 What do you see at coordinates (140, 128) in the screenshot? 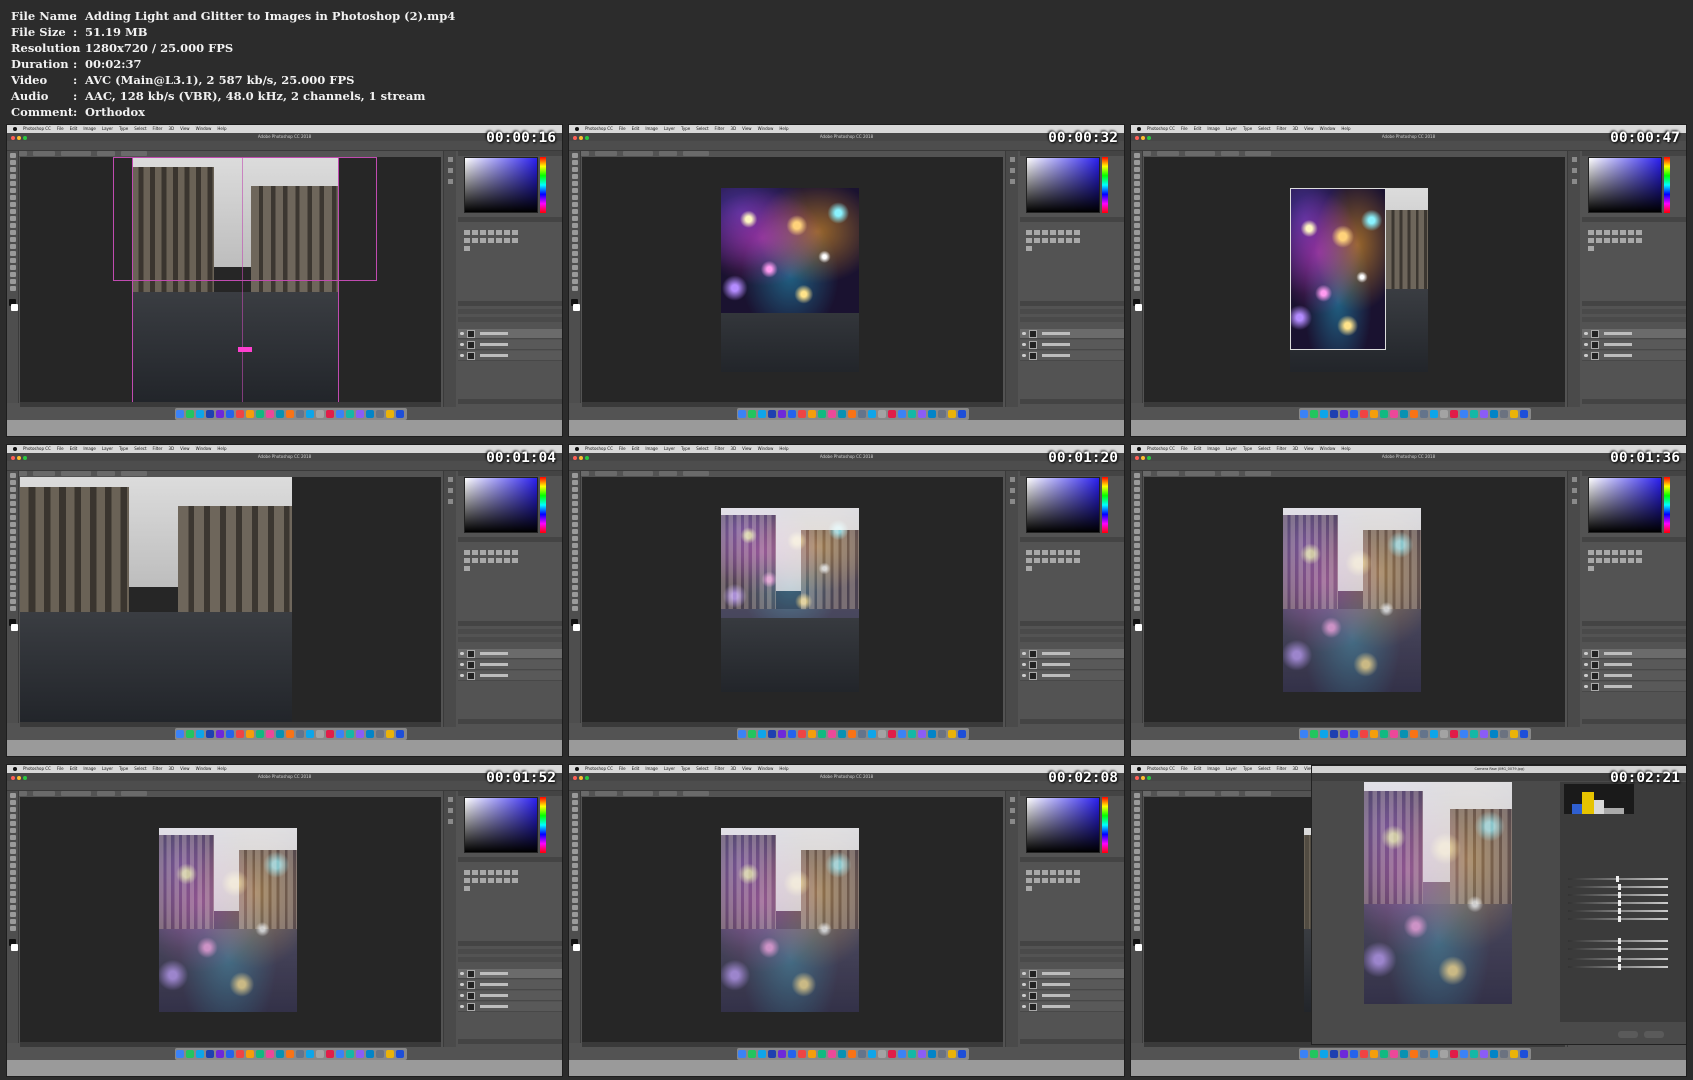
I see `menu-item: Select` at bounding box center [140, 128].